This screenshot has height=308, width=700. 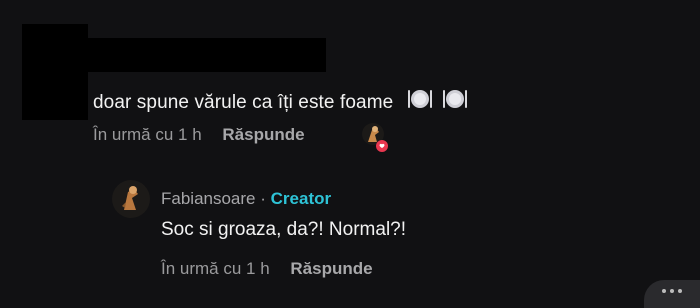 I want to click on reply-meta: În urmă cu 1 h Răspunde, so click(x=267, y=269).